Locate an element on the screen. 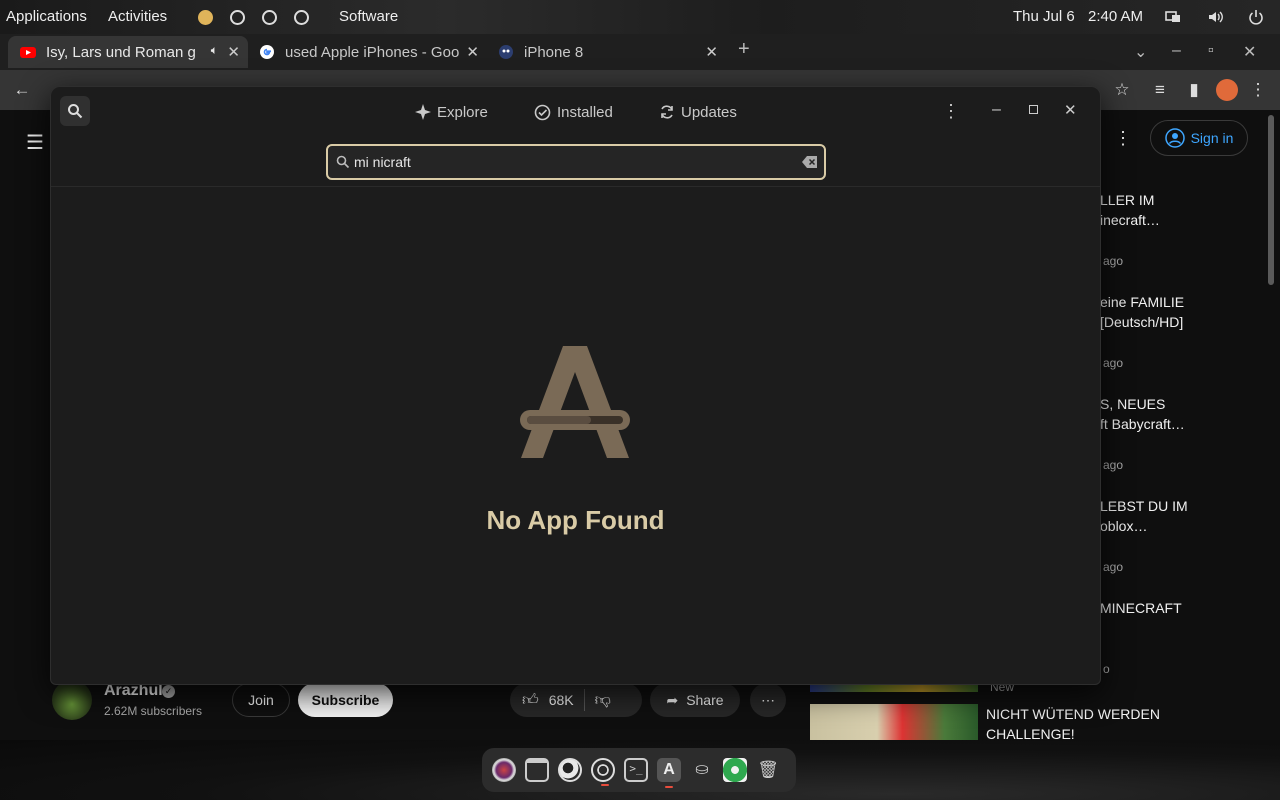 This screenshot has height=800, width=1280. current-app-label: Software is located at coordinates (368, 16).